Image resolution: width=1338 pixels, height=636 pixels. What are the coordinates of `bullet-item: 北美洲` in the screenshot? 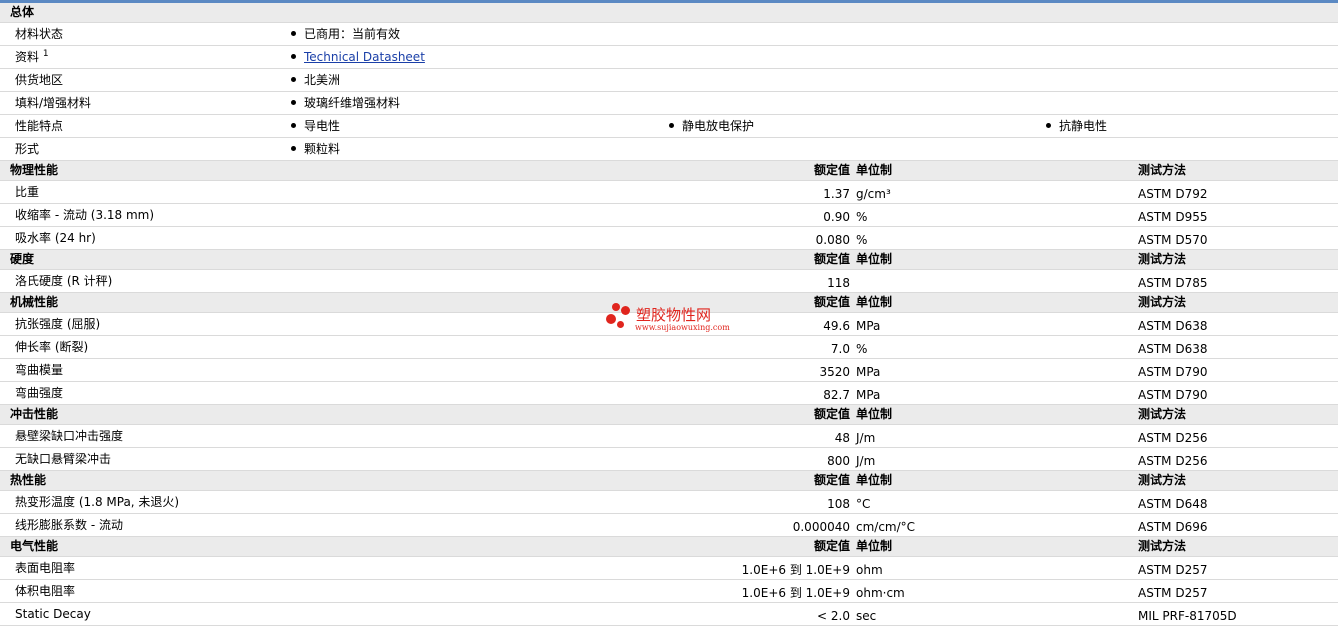 It's located at (315, 80).